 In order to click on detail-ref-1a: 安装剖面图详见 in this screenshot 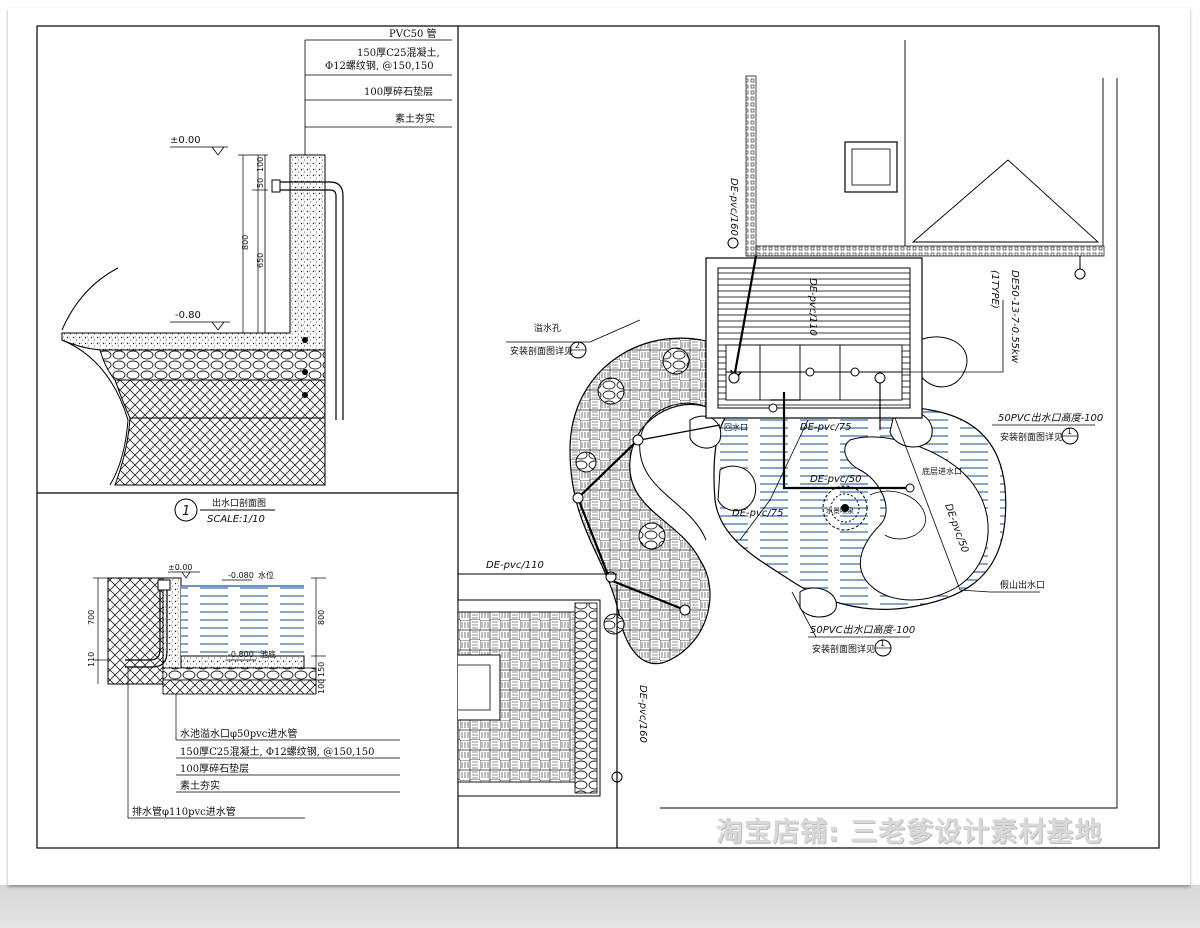, I will do `click(1031, 437)`.